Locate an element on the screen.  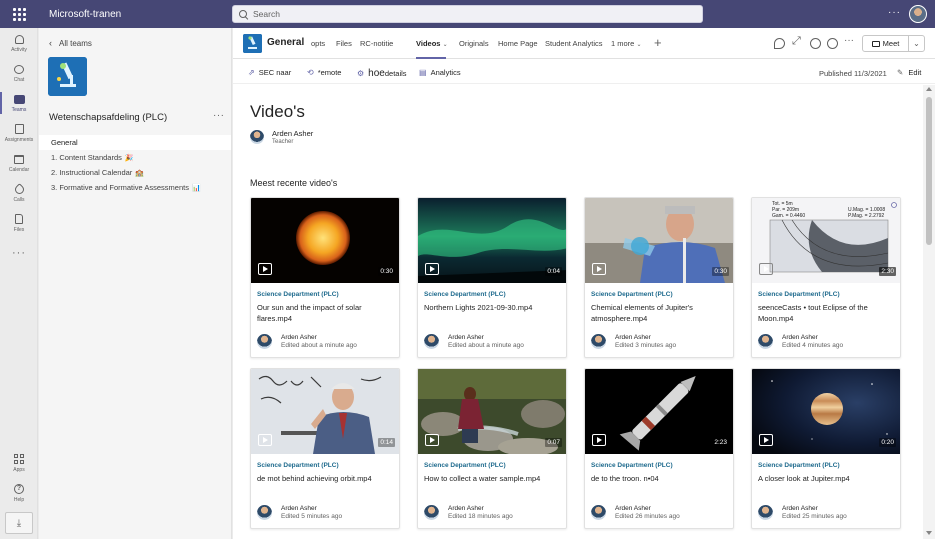
video-title: A closer look at Jupiter.mp4 is located at coordinates (828, 479).